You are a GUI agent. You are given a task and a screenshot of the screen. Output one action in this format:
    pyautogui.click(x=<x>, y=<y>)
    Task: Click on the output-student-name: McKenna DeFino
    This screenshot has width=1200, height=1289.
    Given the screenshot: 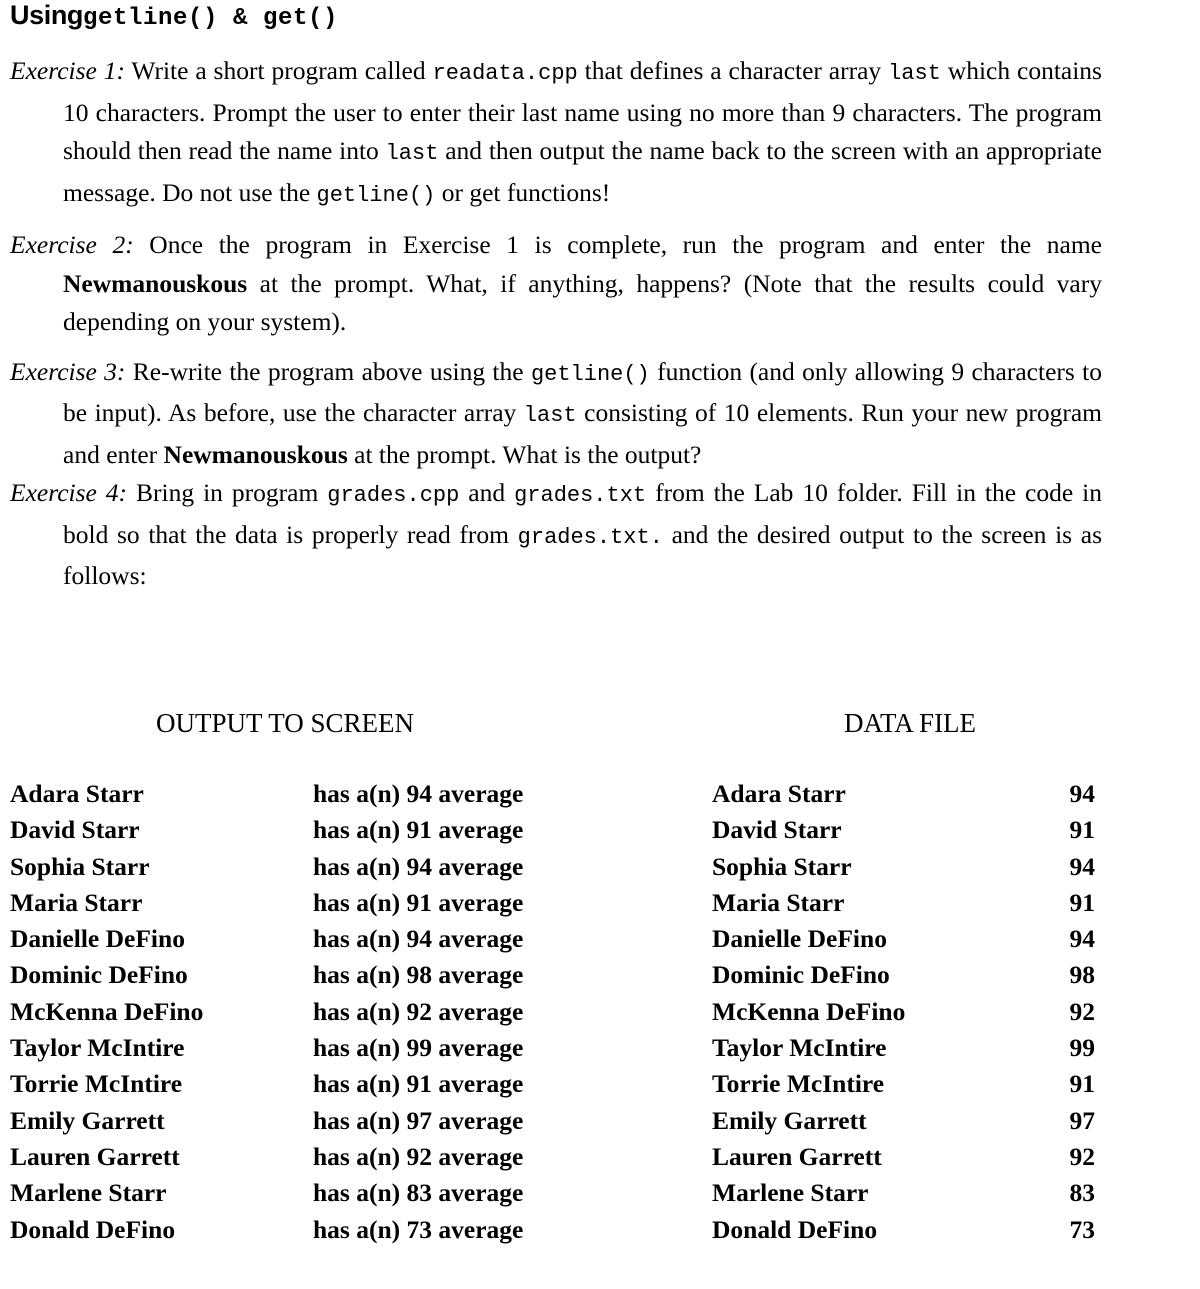 What is the action you would take?
    pyautogui.click(x=107, y=1011)
    